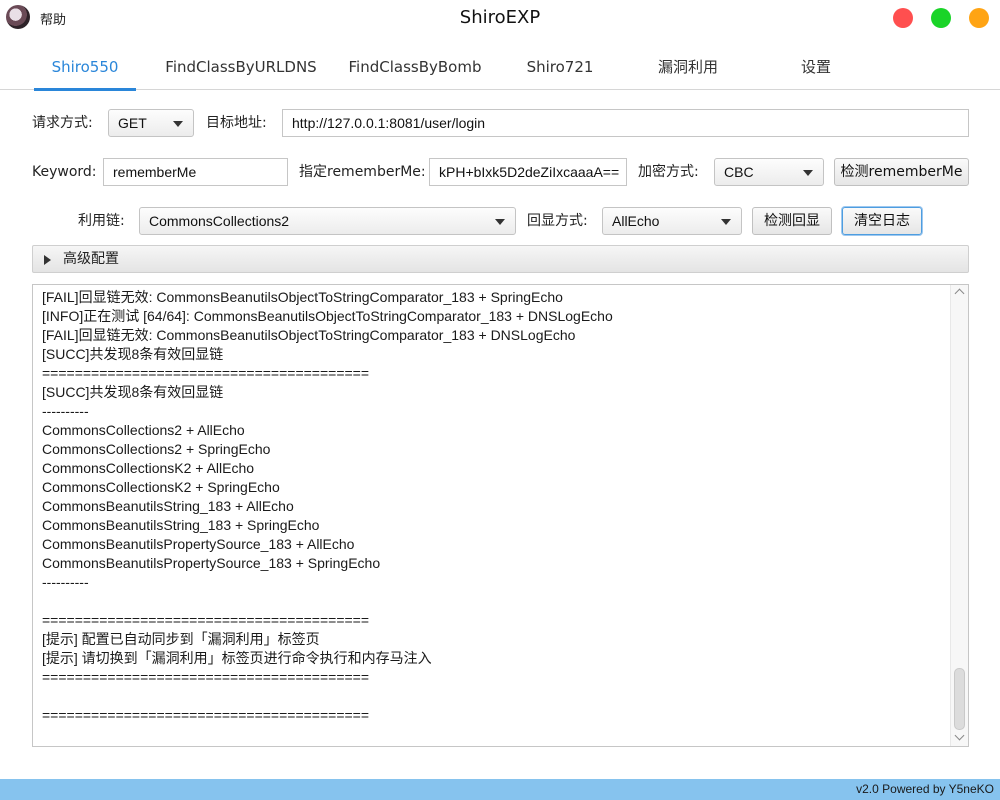 This screenshot has width=1000, height=800. What do you see at coordinates (151, 123) in the screenshot?
I see `request-method-select: GET` at bounding box center [151, 123].